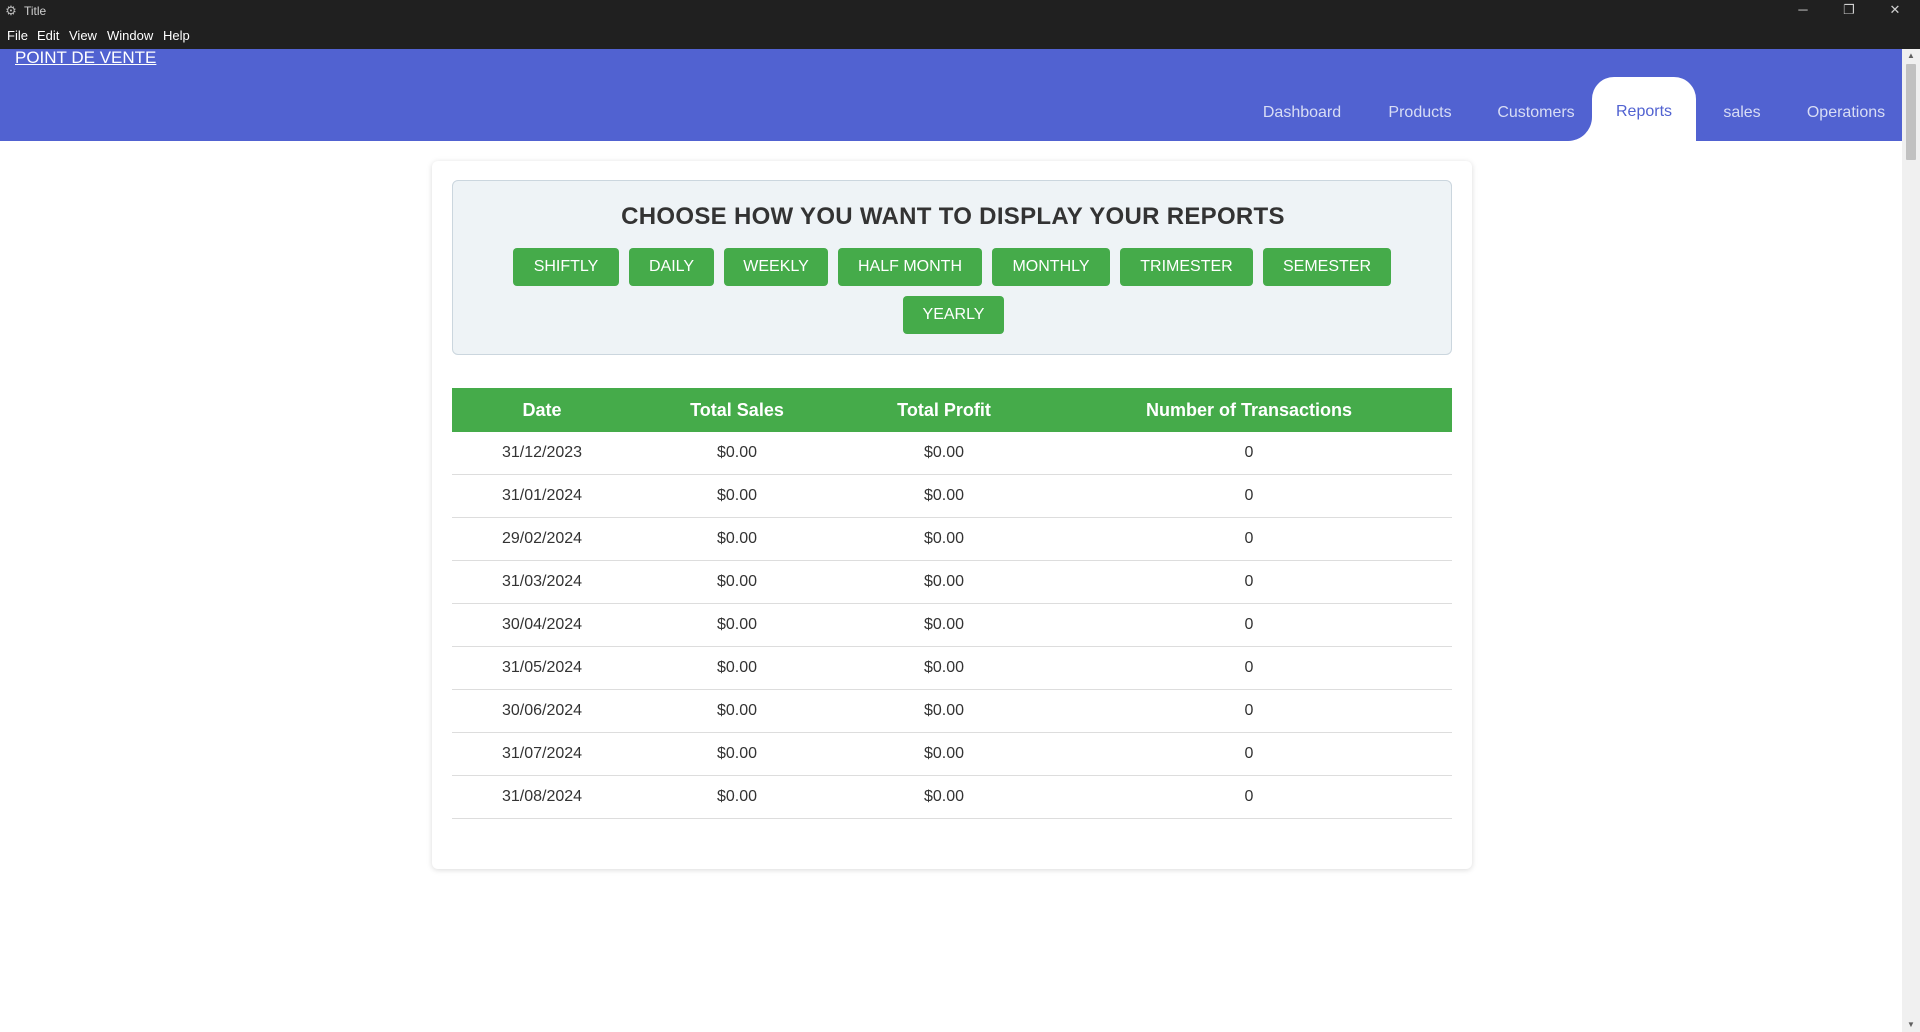 This screenshot has width=1920, height=1032. What do you see at coordinates (1186, 267) in the screenshot?
I see `trimester-button: TRIMESTER` at bounding box center [1186, 267].